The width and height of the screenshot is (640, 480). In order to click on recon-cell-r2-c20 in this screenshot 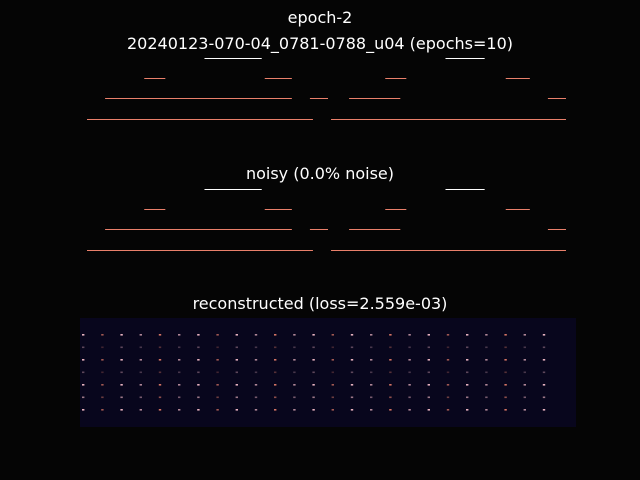, I will do `click(467, 360)`.